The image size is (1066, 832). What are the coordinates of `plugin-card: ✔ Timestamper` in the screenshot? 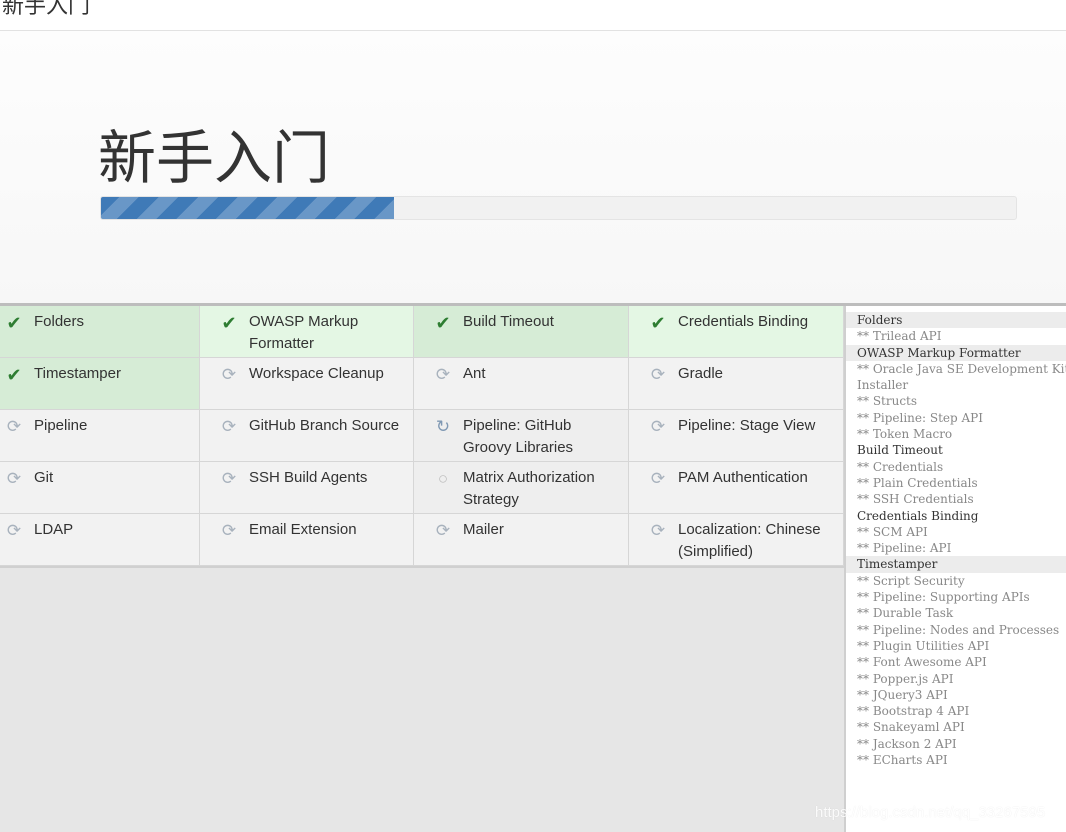 It's located at (100, 384).